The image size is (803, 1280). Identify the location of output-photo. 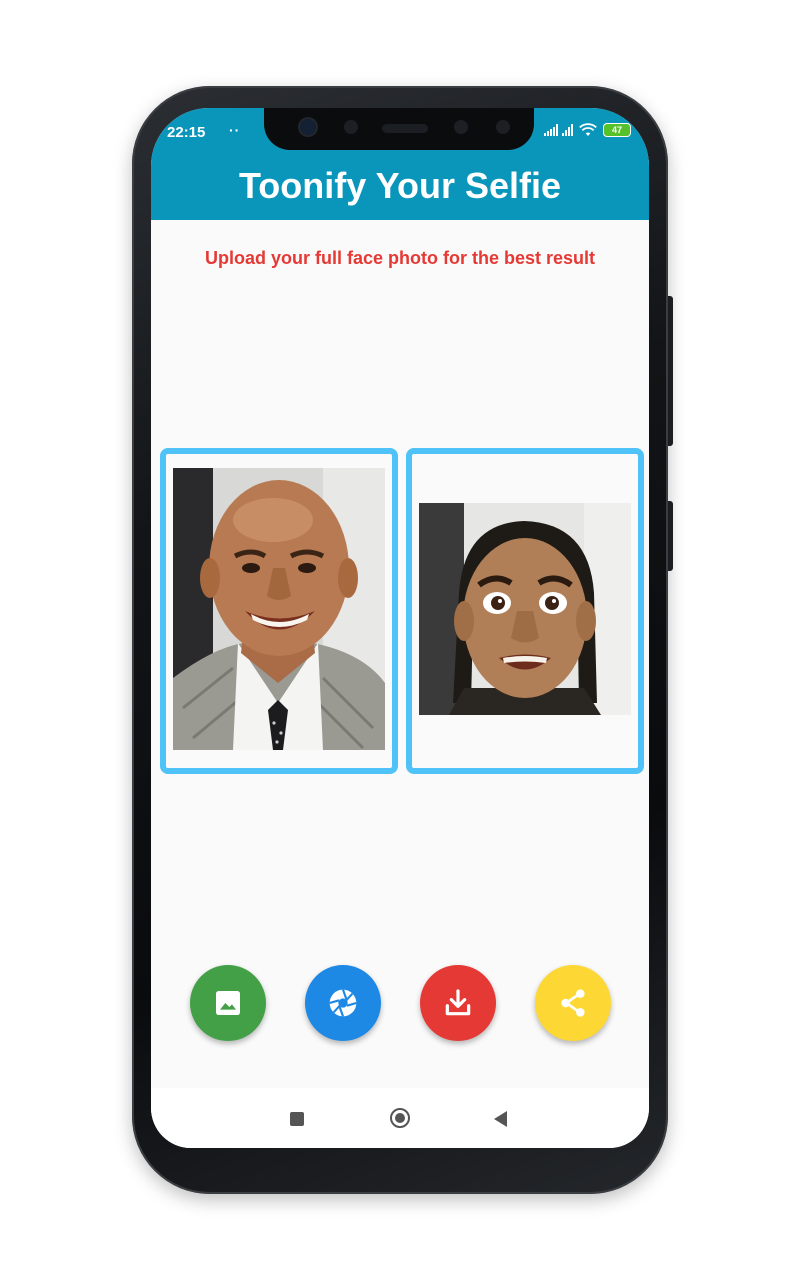
(525, 609).